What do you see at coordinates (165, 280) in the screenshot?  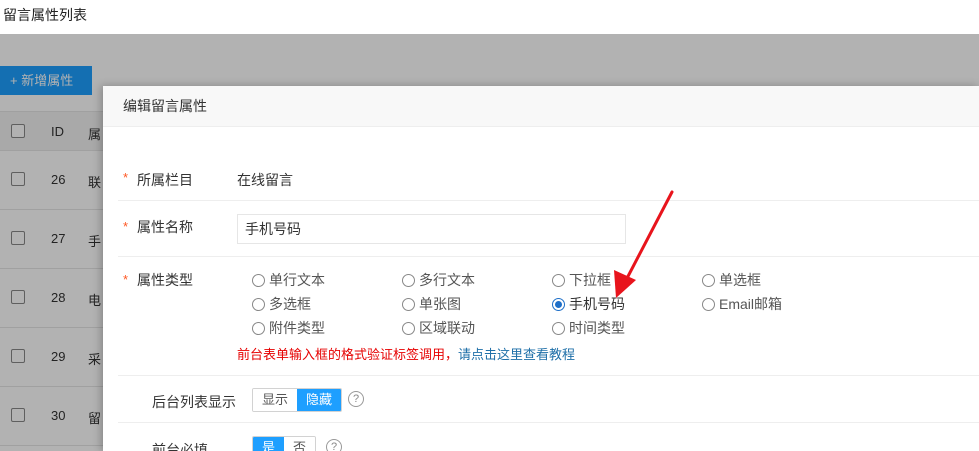 I see `attr-type-label: 属性类型` at bounding box center [165, 280].